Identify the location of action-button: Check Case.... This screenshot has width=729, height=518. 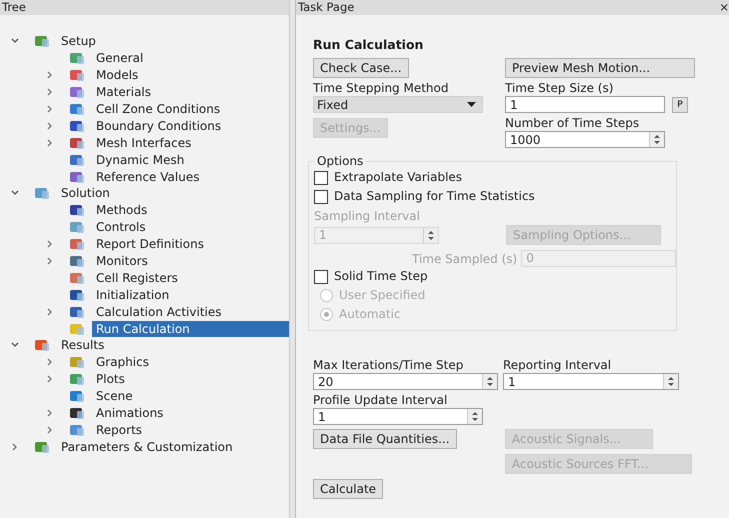
(361, 68).